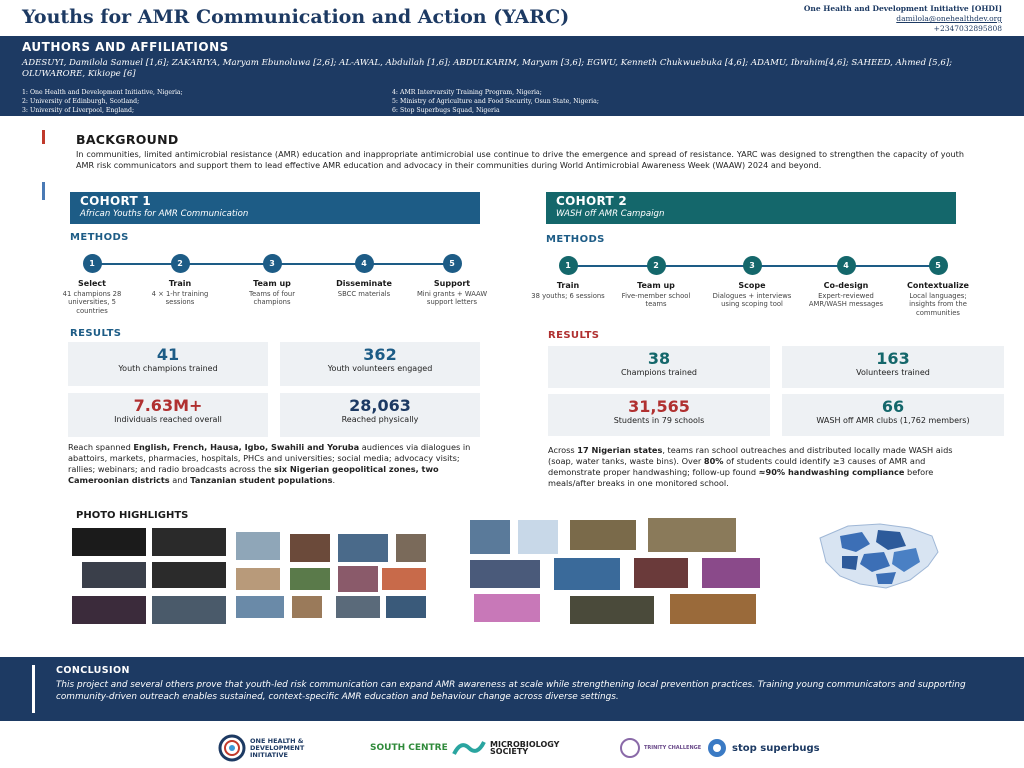 The height and width of the screenshot is (768, 1024). Describe the element at coordinates (660, 748) in the screenshot. I see `logo-trinity-challenge: TRINITY CHALLENGE` at that location.